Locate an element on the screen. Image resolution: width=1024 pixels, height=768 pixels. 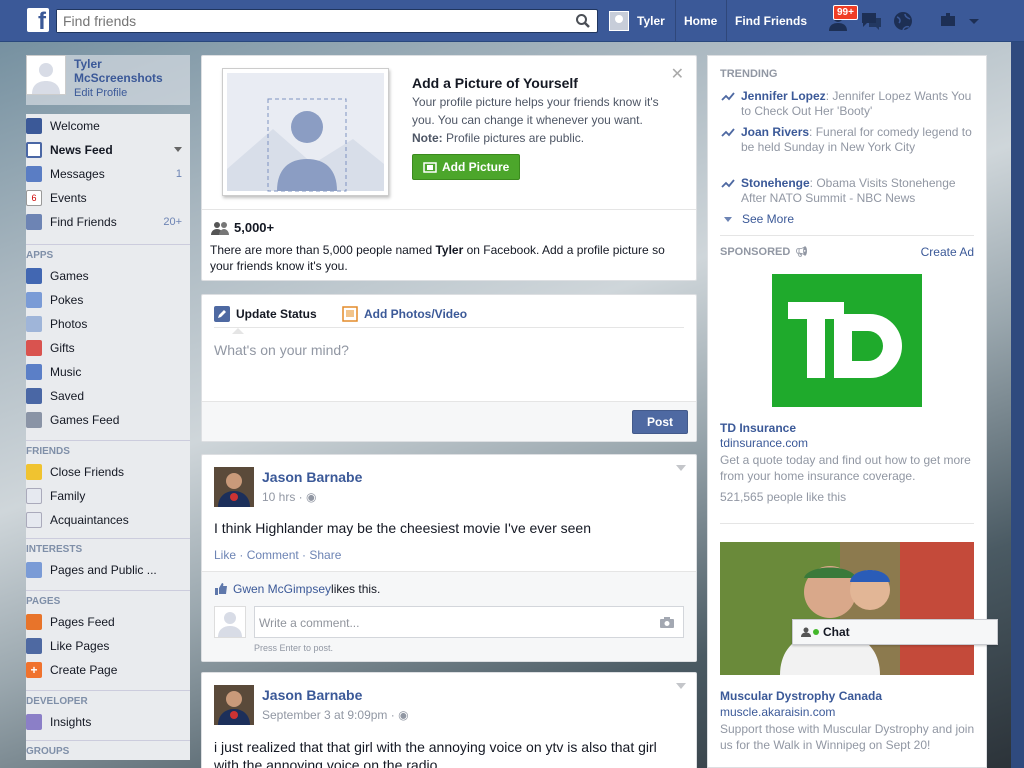
home-link: Home is located at coordinates (696, 21).